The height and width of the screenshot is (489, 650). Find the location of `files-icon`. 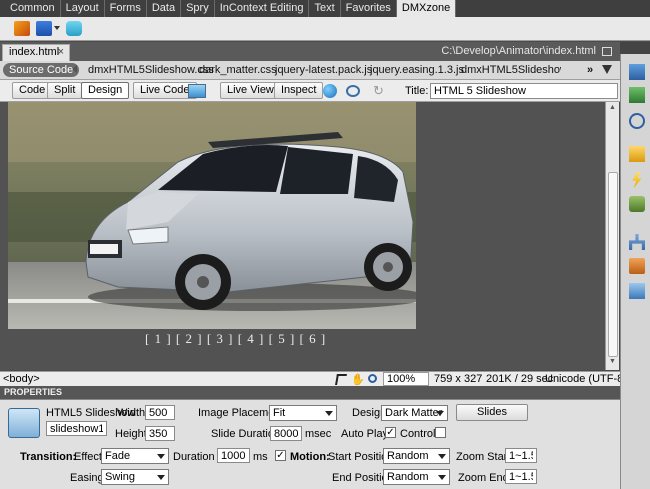

files-icon is located at coordinates (637, 242).